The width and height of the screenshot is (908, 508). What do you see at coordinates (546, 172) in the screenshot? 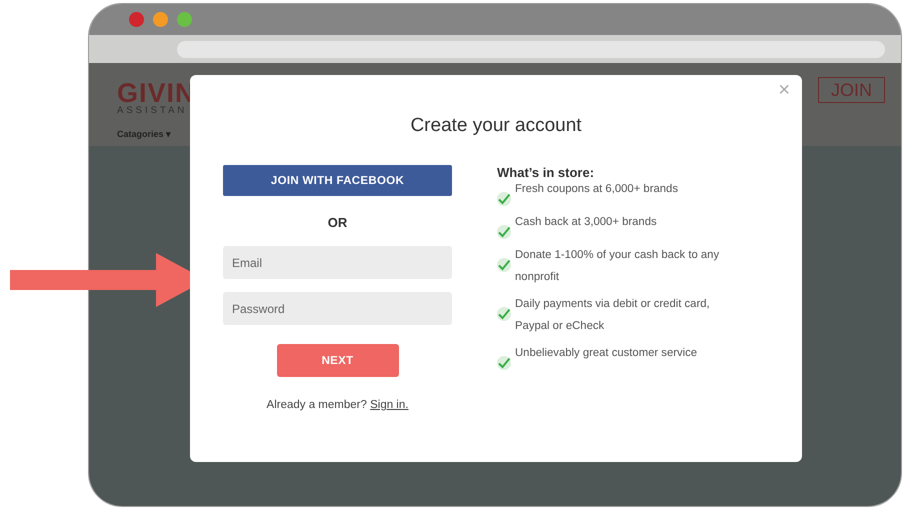
I see `benefits-heading: What’s in store:` at bounding box center [546, 172].